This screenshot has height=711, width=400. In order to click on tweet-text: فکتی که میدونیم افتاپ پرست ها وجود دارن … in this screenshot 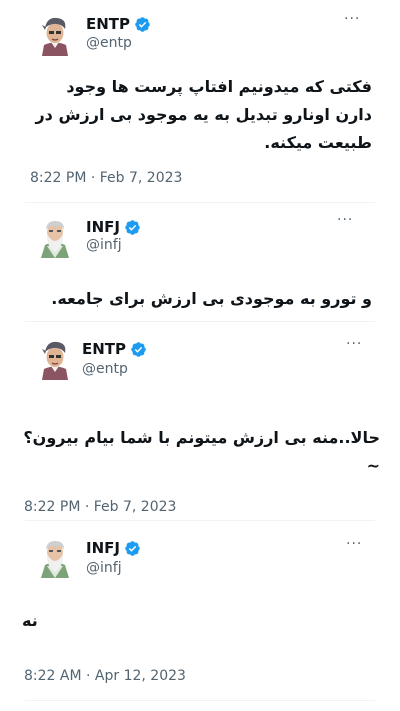, I will do `click(203, 114)`.